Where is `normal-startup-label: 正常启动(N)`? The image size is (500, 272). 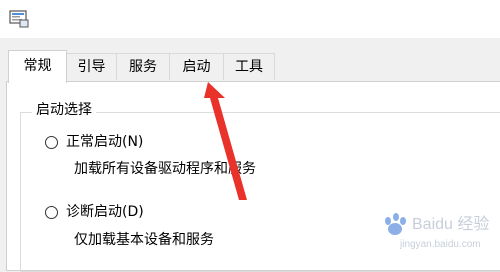
normal-startup-label: 正常启动(N) is located at coordinates (105, 142).